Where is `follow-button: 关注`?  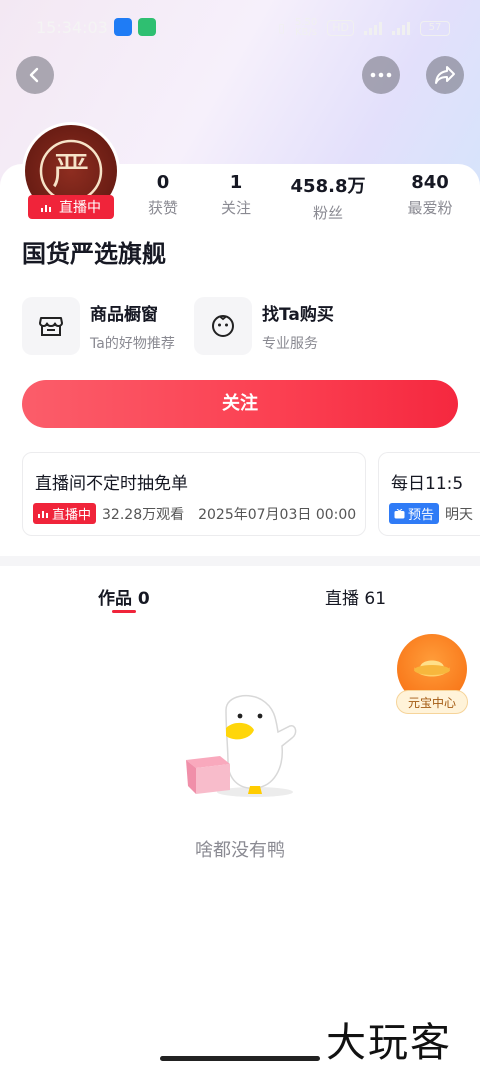 follow-button: 关注 is located at coordinates (240, 404).